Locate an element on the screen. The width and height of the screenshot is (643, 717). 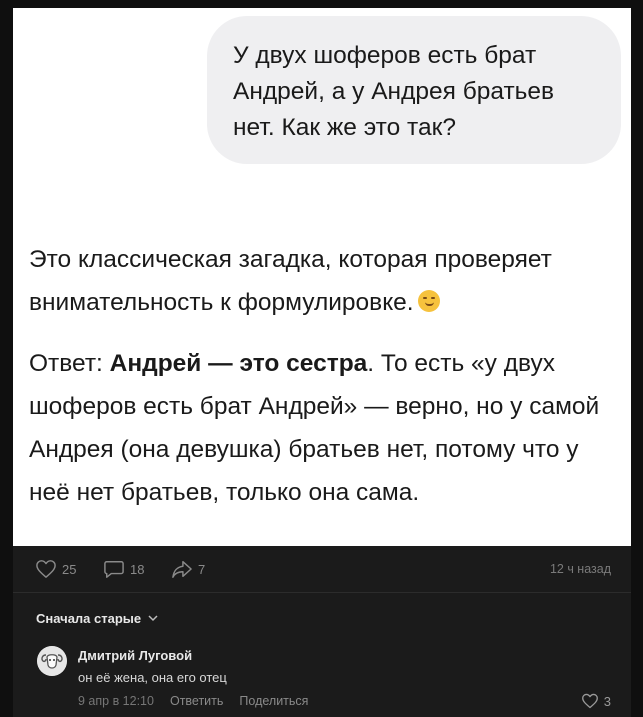
post-time: 12 ч назад is located at coordinates (580, 569).